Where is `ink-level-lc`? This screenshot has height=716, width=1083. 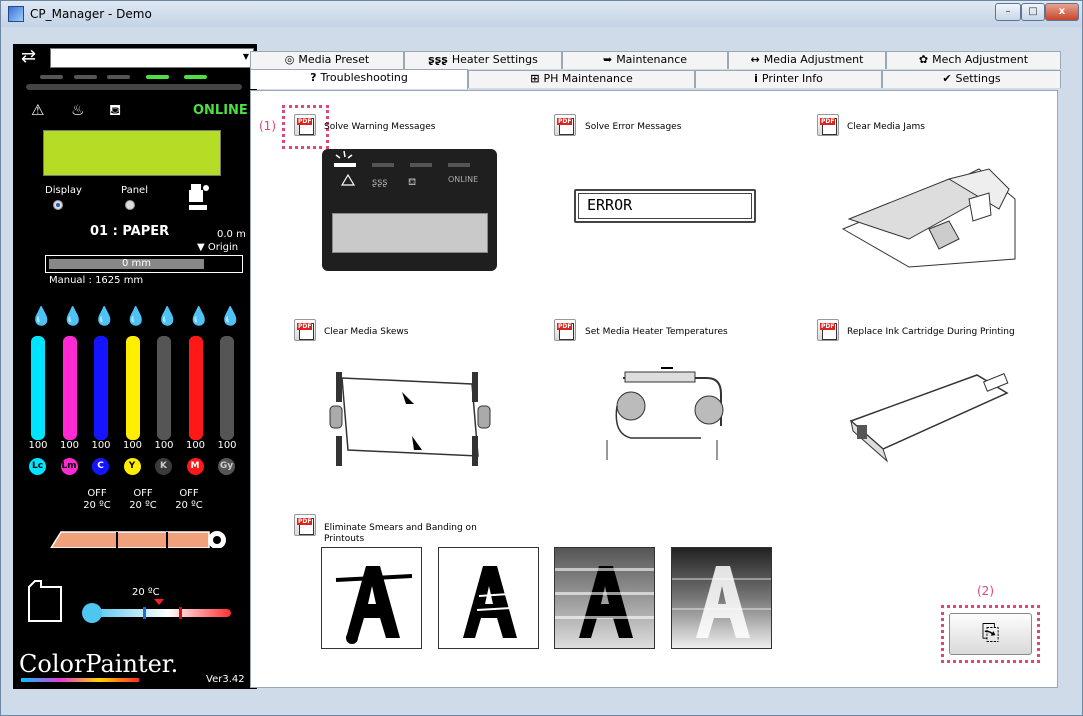
ink-level-lc is located at coordinates (38, 388).